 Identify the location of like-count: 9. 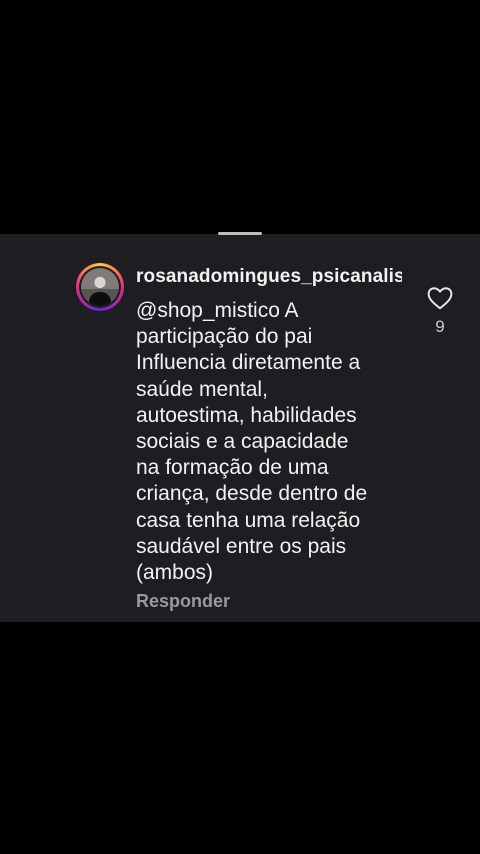
(440, 326).